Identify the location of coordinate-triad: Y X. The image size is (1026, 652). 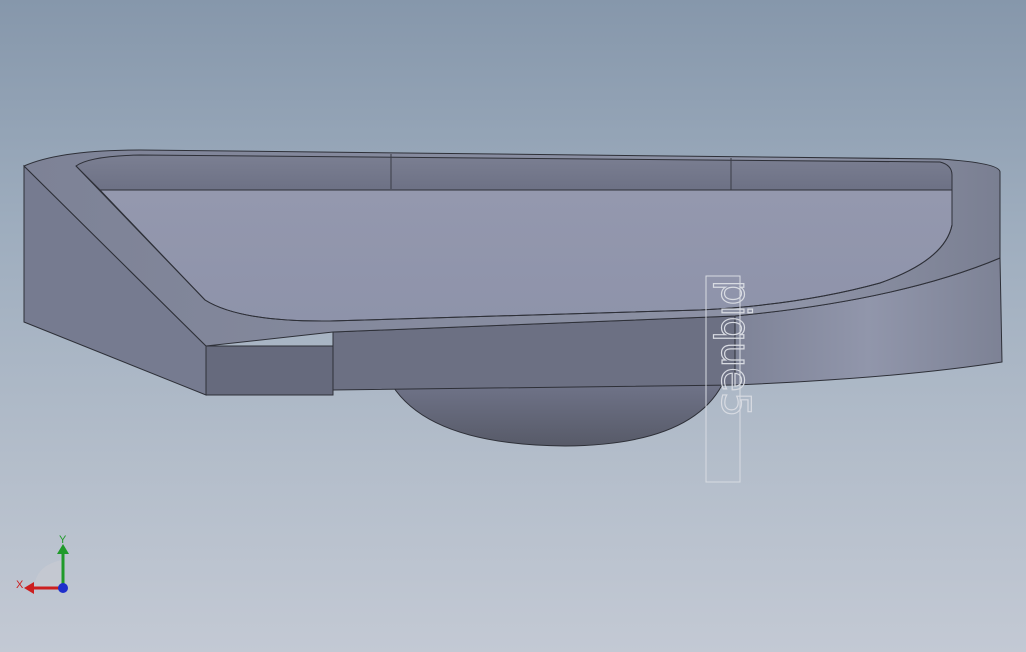
(42, 564).